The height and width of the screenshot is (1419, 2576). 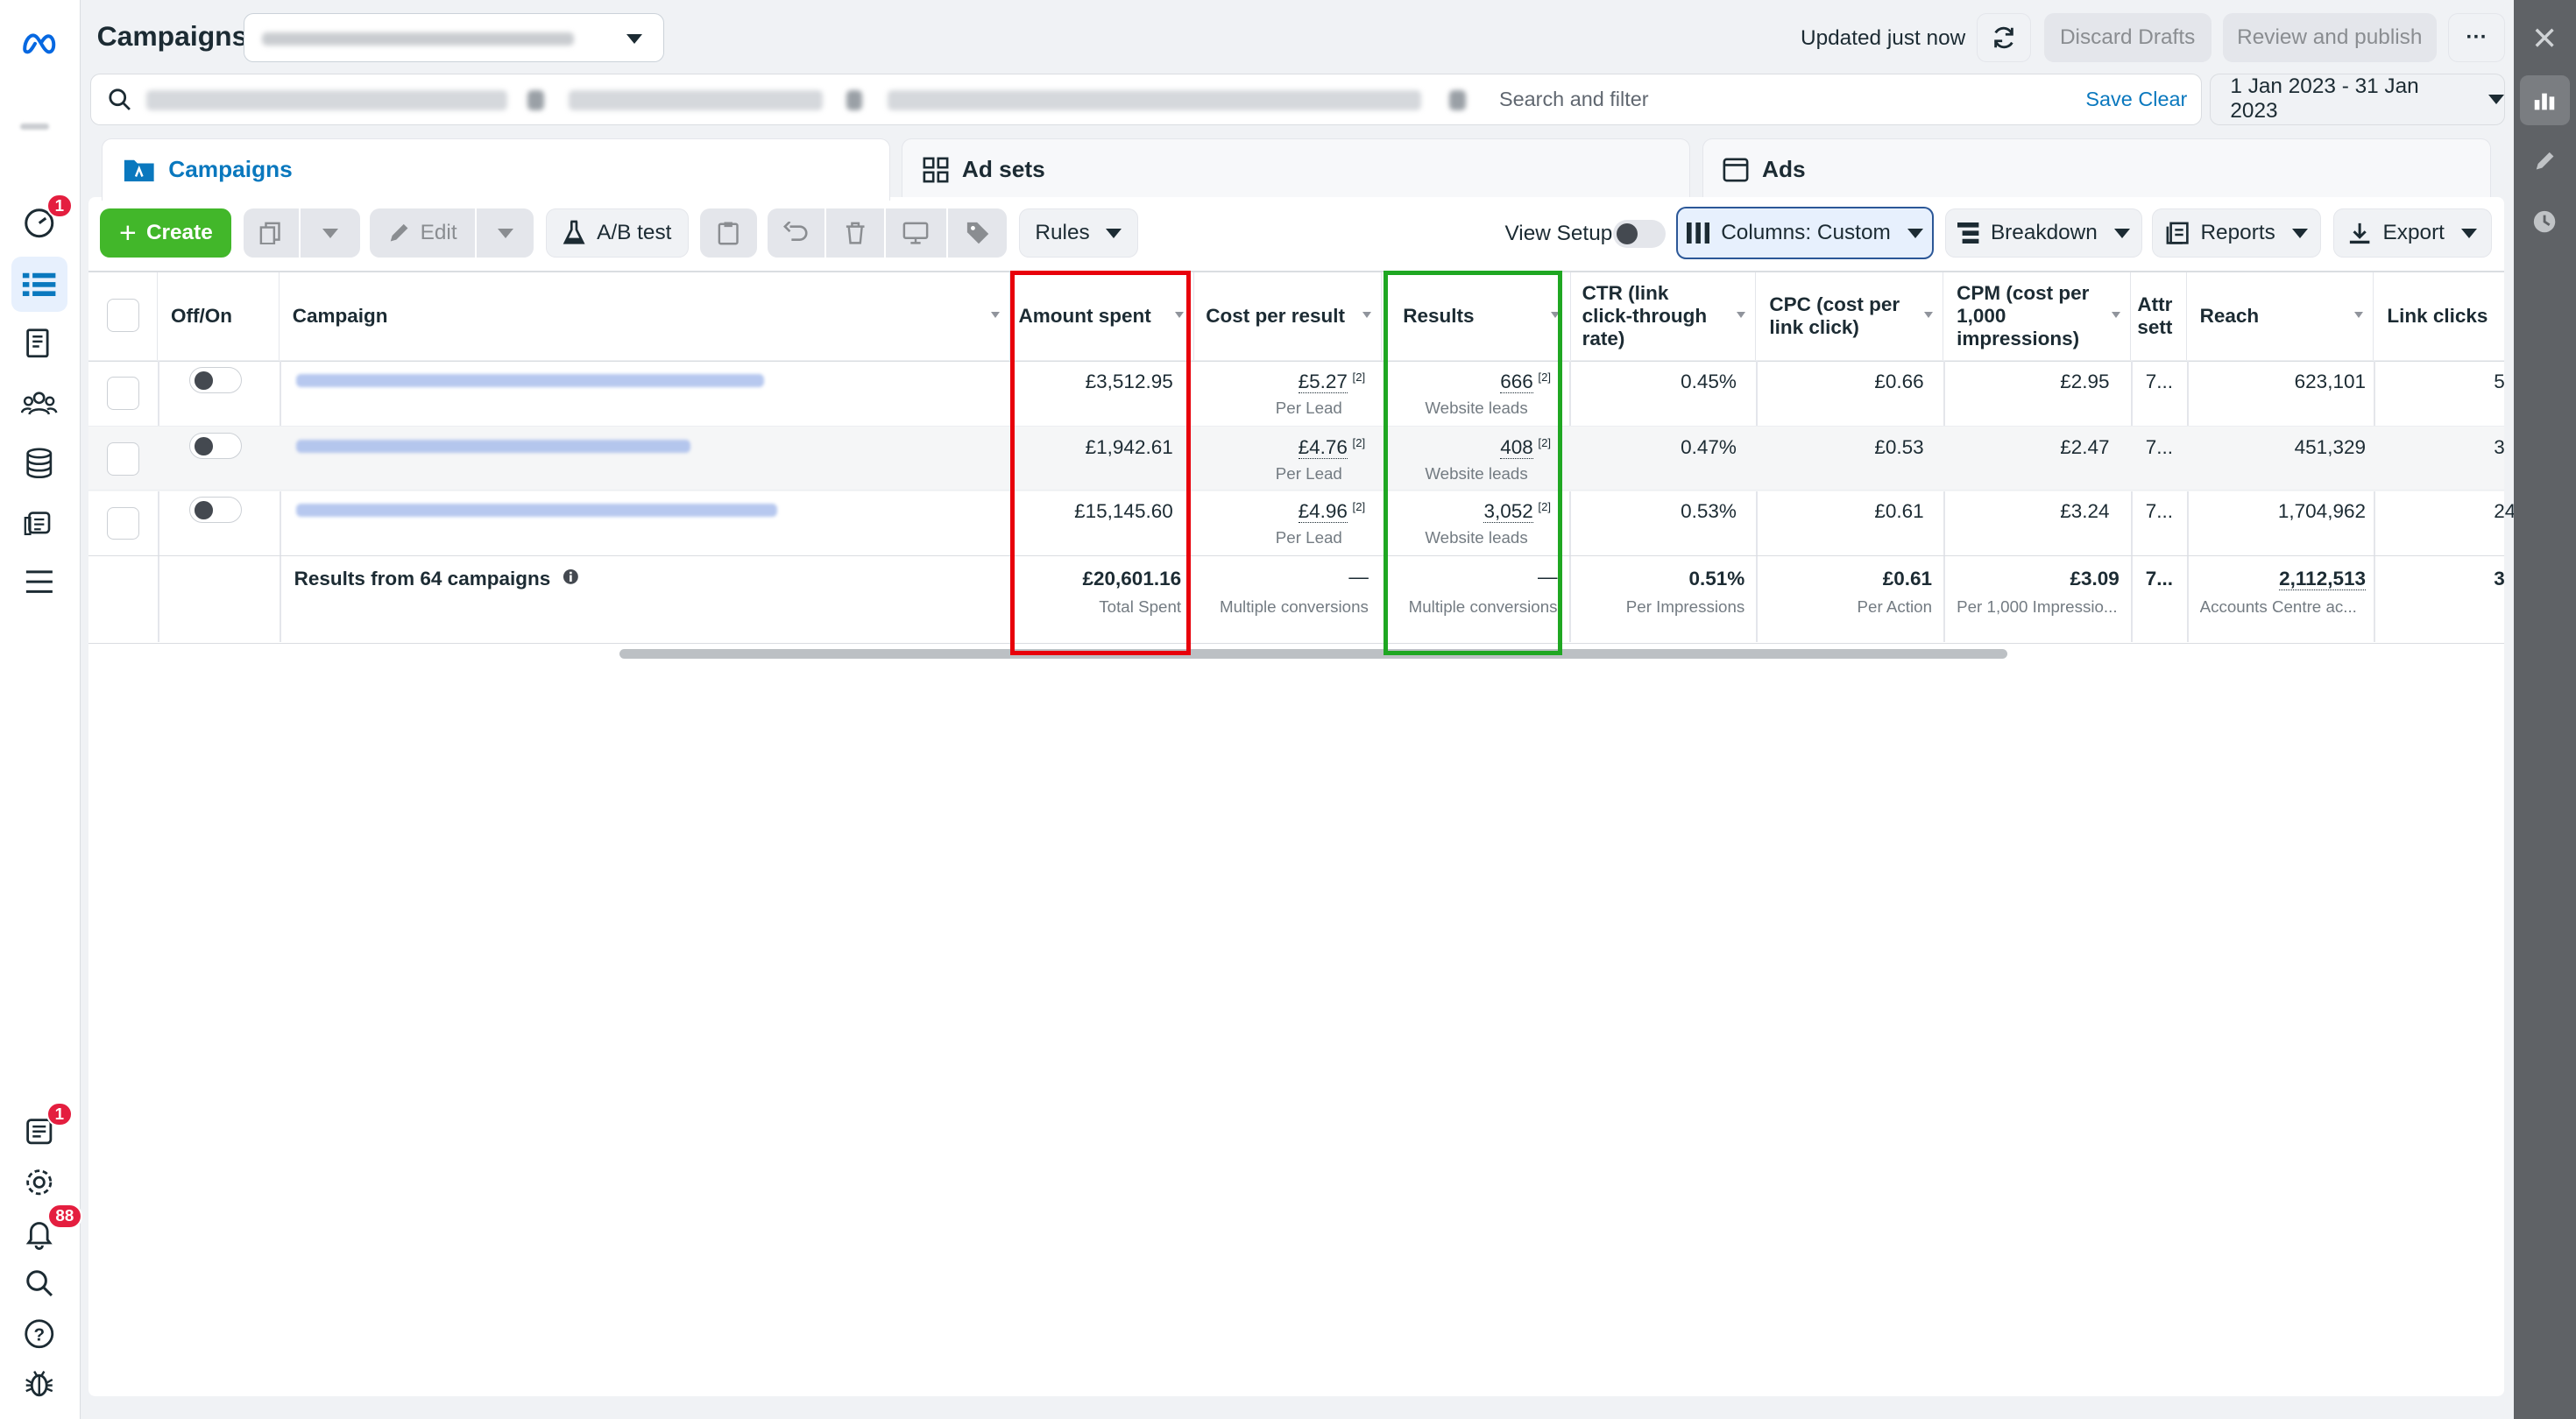 What do you see at coordinates (1574, 99) in the screenshot?
I see `search-input: Search and filter` at bounding box center [1574, 99].